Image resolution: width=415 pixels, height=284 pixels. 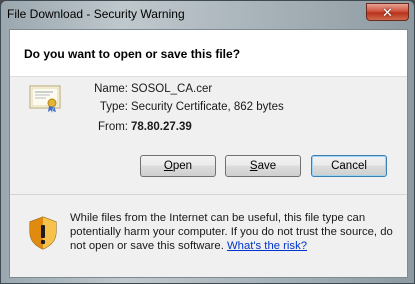 I want to click on file-type-label: Type:, so click(x=113, y=107).